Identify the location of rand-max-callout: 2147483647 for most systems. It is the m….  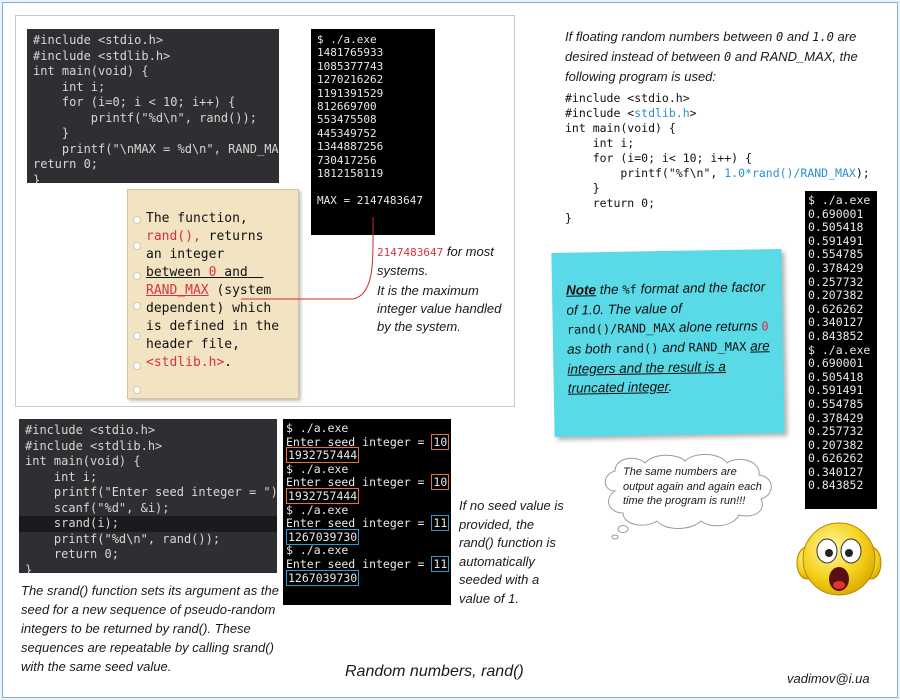
(444, 289).